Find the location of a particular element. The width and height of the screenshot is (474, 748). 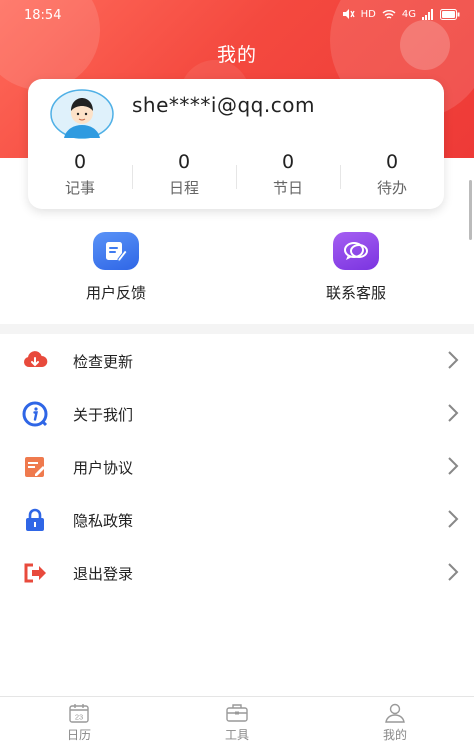

person-icon is located at coordinates (395, 713).